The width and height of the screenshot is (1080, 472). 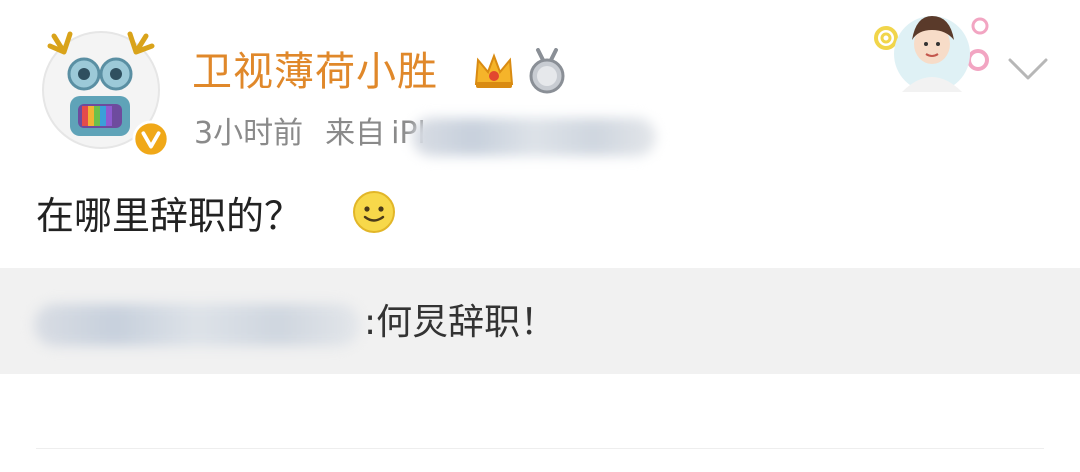 I want to click on quoted-text: :何炅辞职！, so click(x=460, y=322).